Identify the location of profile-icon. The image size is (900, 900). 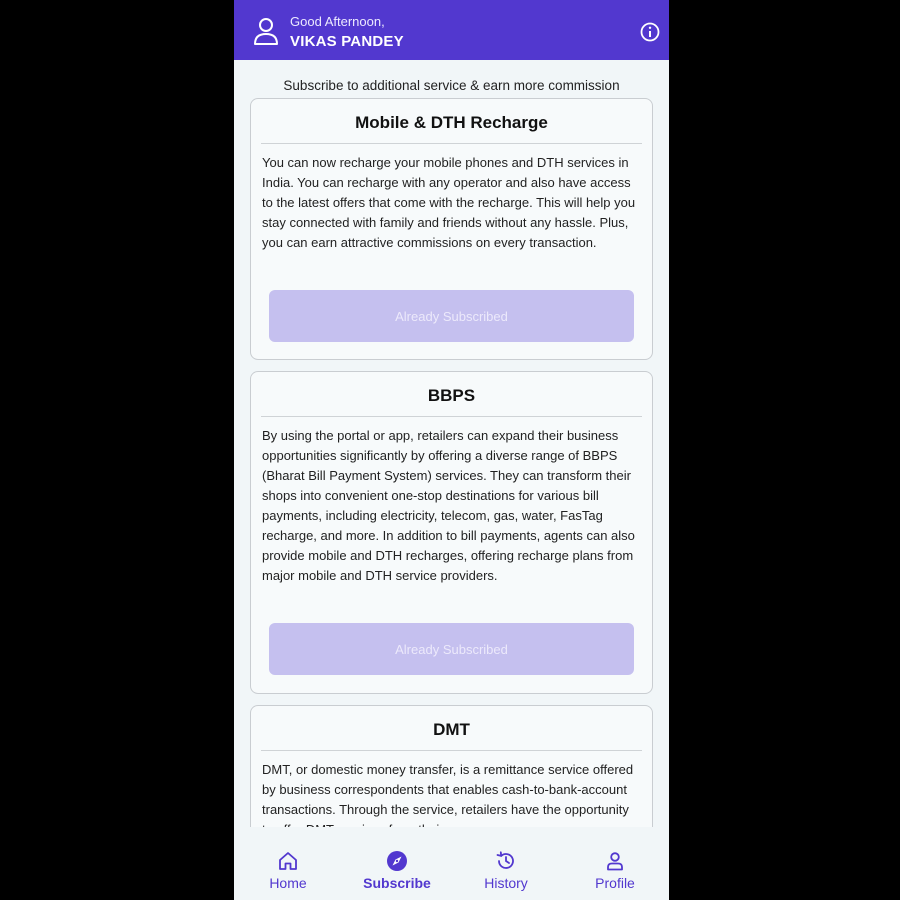
(615, 861).